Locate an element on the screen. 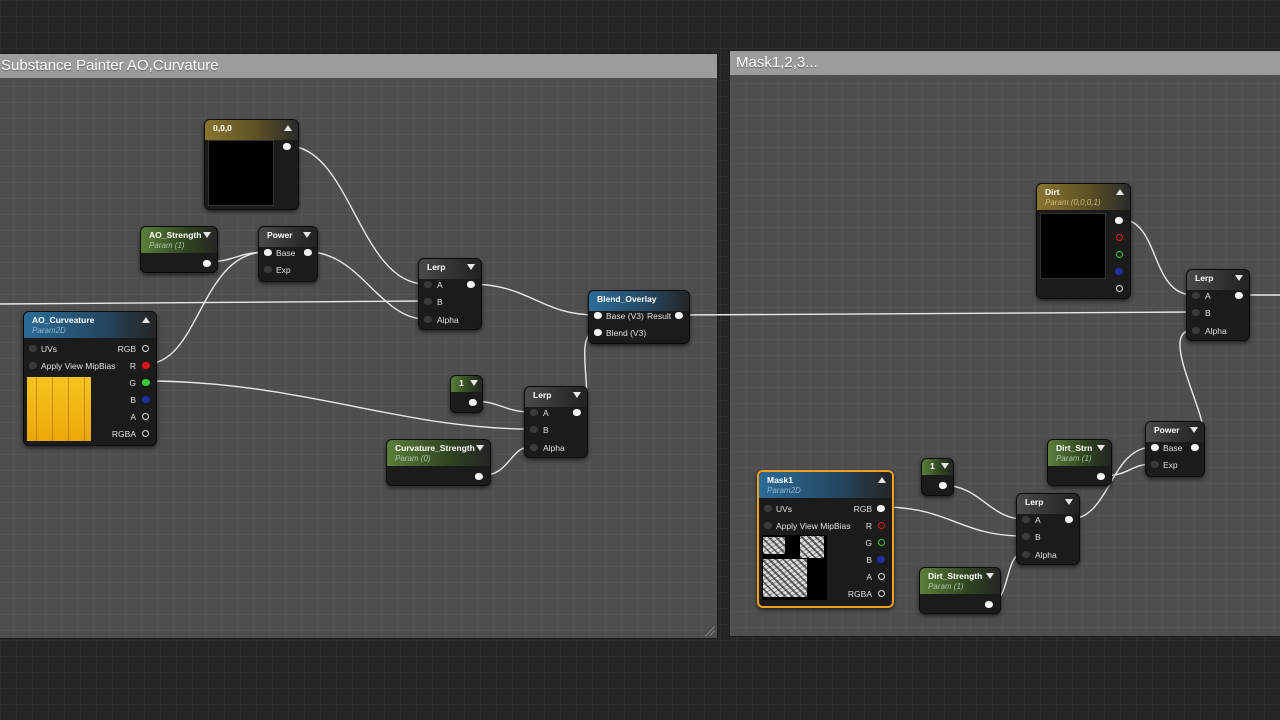 The image size is (1280, 720). uvs-input-pin is located at coordinates (768, 508).